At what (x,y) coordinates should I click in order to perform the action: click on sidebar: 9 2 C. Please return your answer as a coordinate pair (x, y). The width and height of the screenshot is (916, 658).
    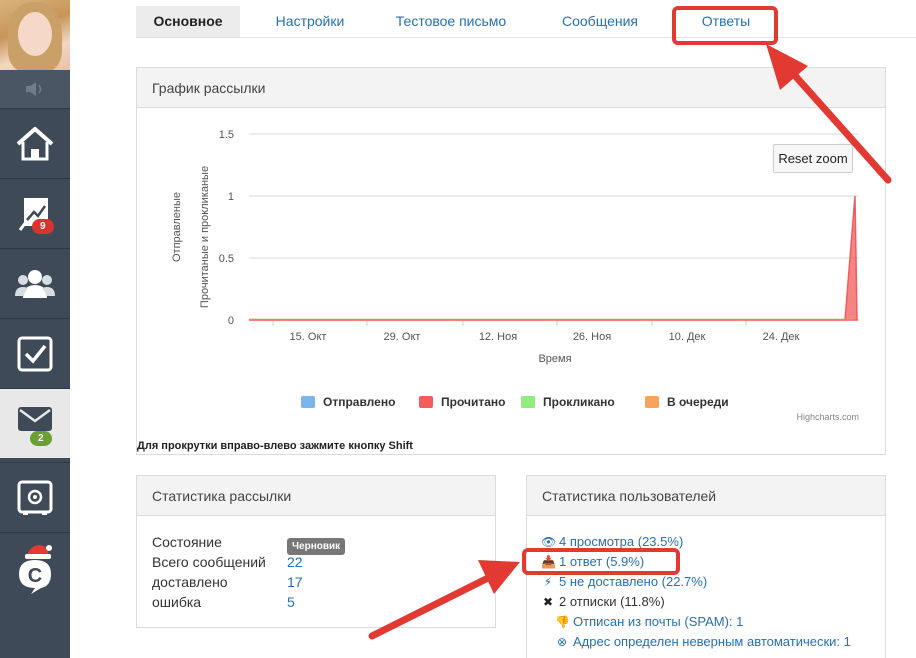
    Looking at the image, I should click on (35, 329).